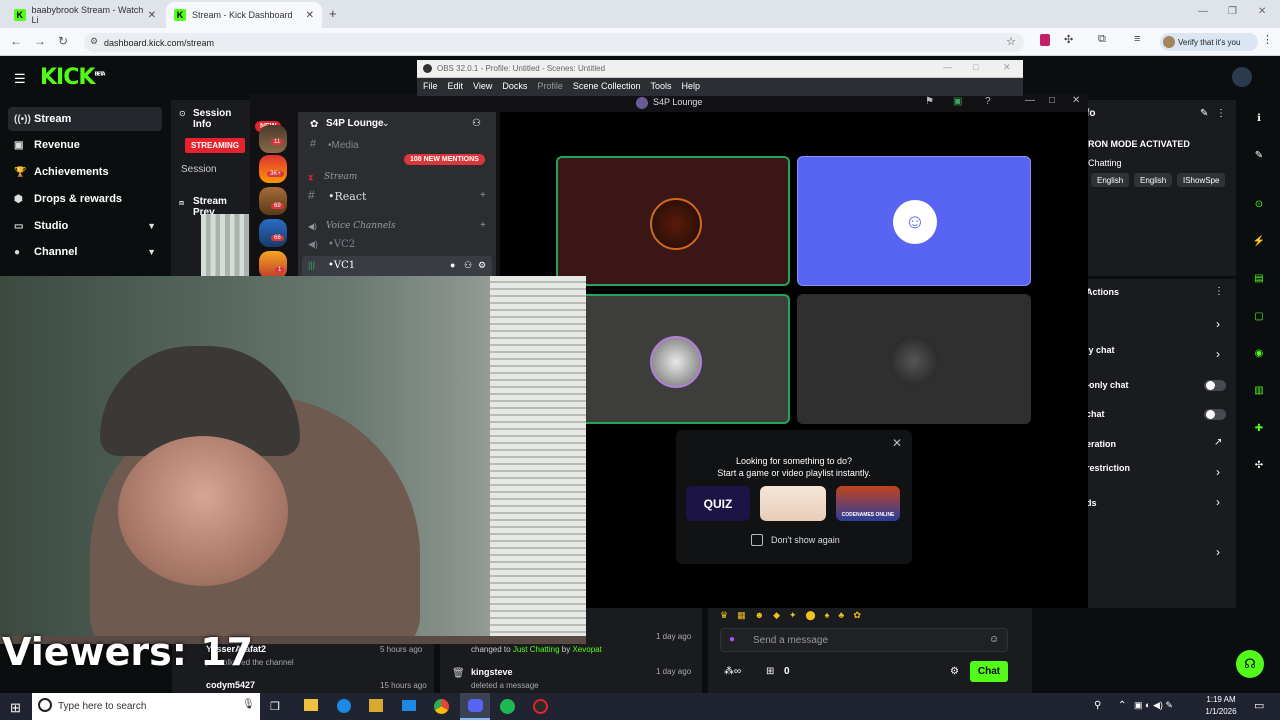 Image resolution: width=1280 pixels, height=720 pixels. What do you see at coordinates (607, 86) in the screenshot?
I see `menu-scene-collection: Scene Collection` at bounding box center [607, 86].